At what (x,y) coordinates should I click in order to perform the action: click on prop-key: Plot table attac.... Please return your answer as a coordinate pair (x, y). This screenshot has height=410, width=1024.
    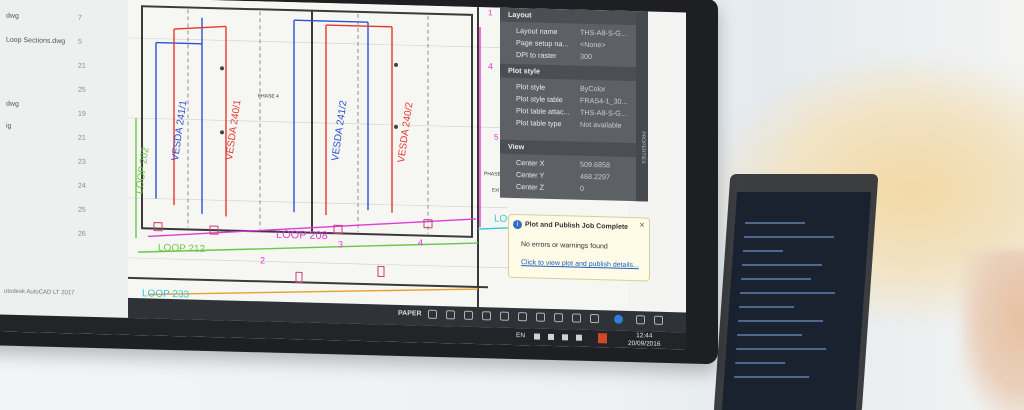
    Looking at the image, I should click on (543, 111).